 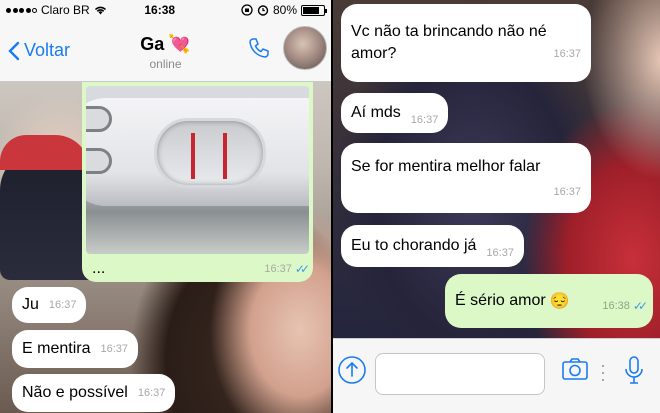 I want to click on chat-header: Voltar Ga 💘 online, so click(x=165, y=51).